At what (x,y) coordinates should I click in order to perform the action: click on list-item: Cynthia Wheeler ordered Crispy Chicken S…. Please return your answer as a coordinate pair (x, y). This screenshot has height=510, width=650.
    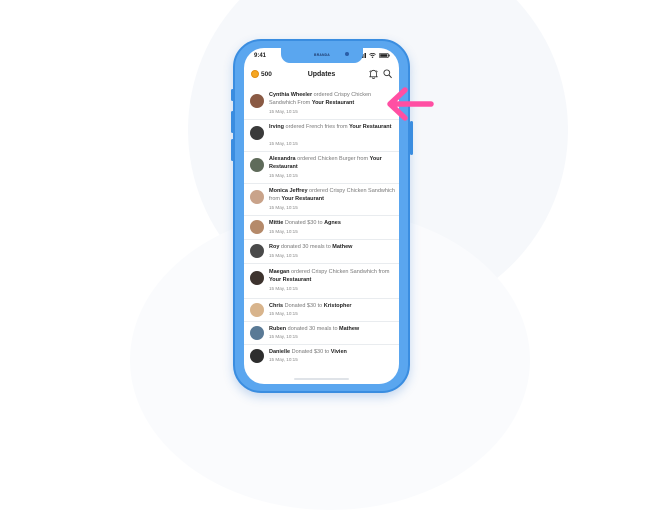
    Looking at the image, I should click on (321, 104).